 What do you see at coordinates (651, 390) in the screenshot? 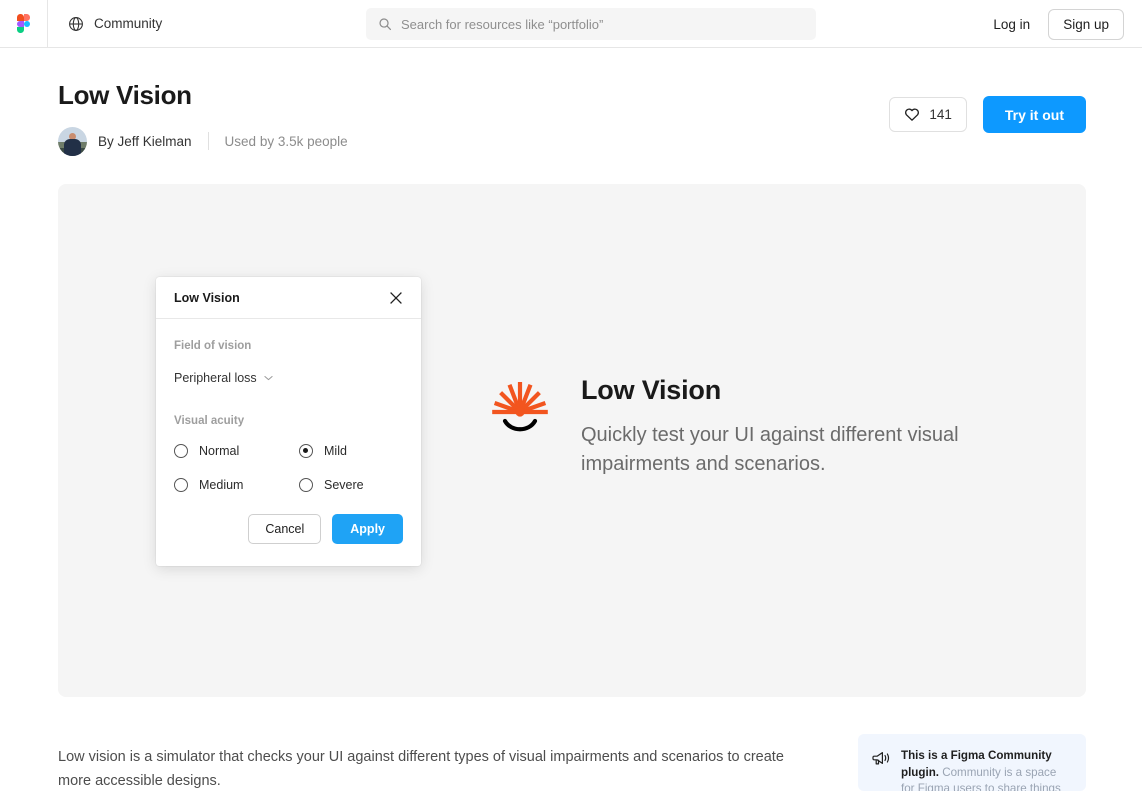
I see `hero-title: Low Vision` at bounding box center [651, 390].